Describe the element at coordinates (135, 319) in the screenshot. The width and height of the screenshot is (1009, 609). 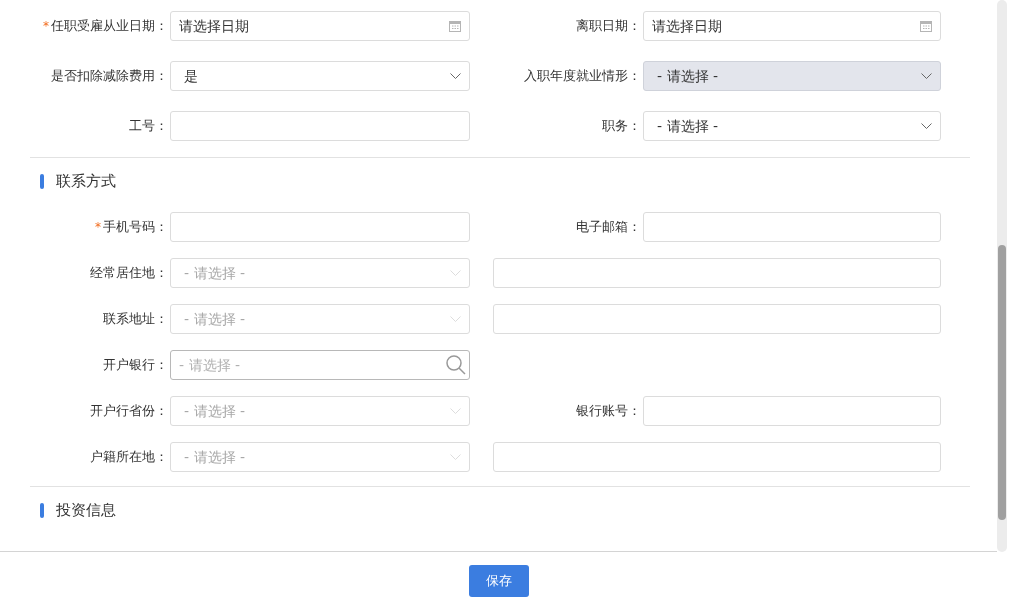
I see `field-label: 联系地址：` at that location.